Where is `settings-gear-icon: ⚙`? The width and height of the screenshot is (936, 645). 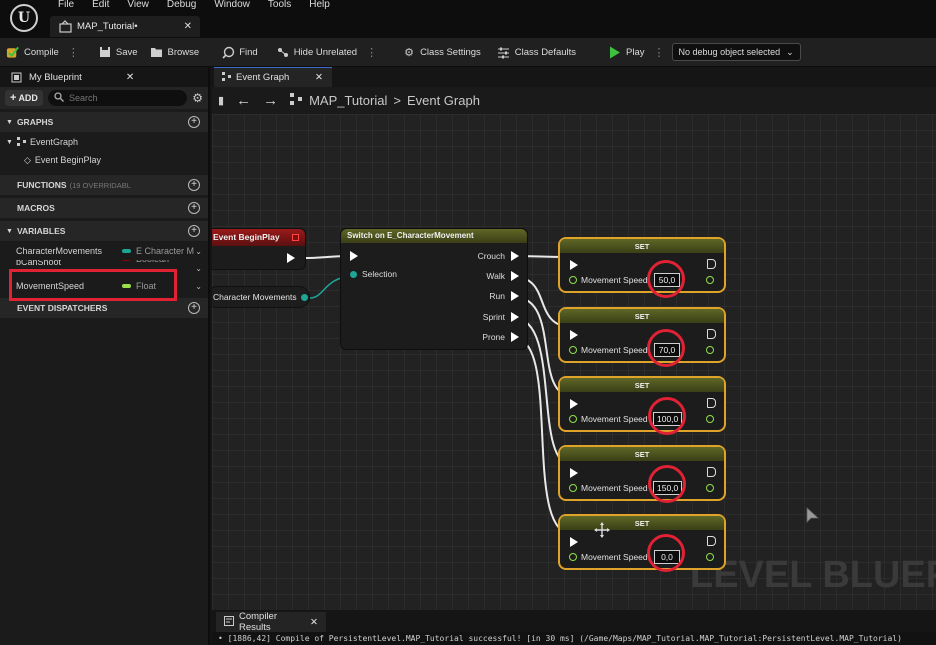
settings-gear-icon: ⚙ is located at coordinates (197, 98).